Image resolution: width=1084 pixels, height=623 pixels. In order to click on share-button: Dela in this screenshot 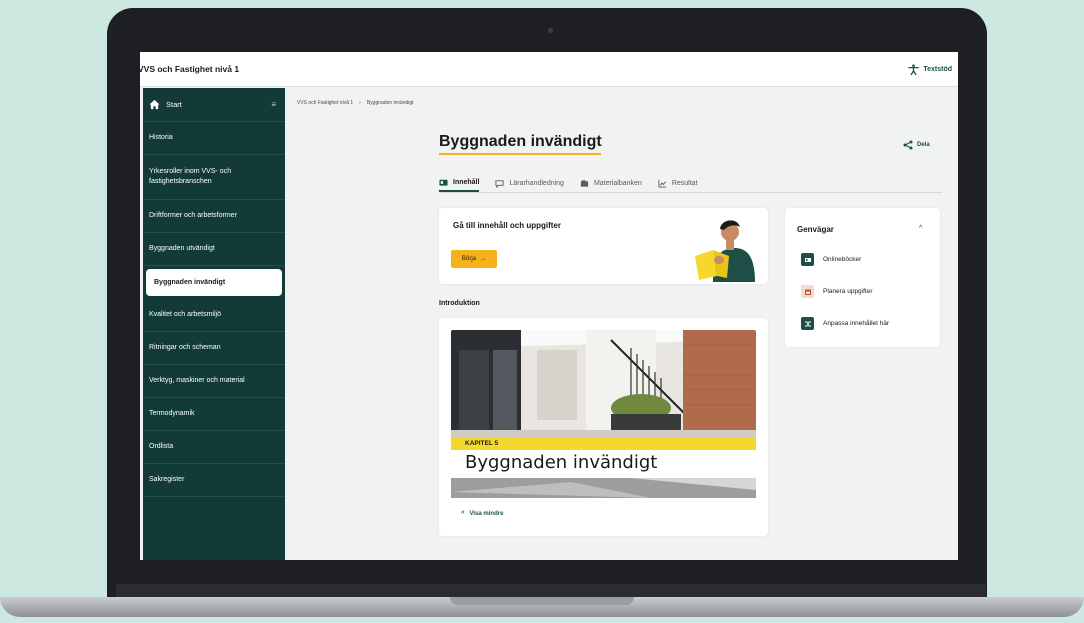, I will do `click(916, 145)`.